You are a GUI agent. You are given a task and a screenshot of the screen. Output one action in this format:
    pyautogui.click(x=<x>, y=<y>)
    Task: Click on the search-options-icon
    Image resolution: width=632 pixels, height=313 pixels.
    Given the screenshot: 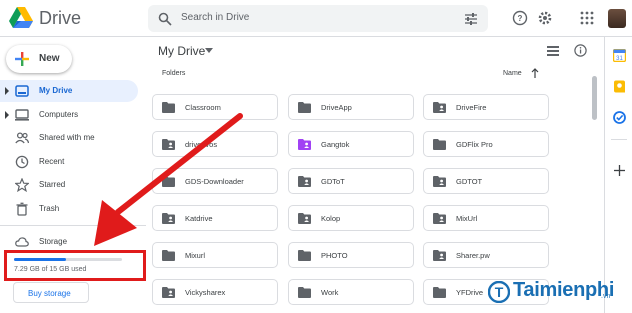 What is the action you would take?
    pyautogui.click(x=471, y=19)
    